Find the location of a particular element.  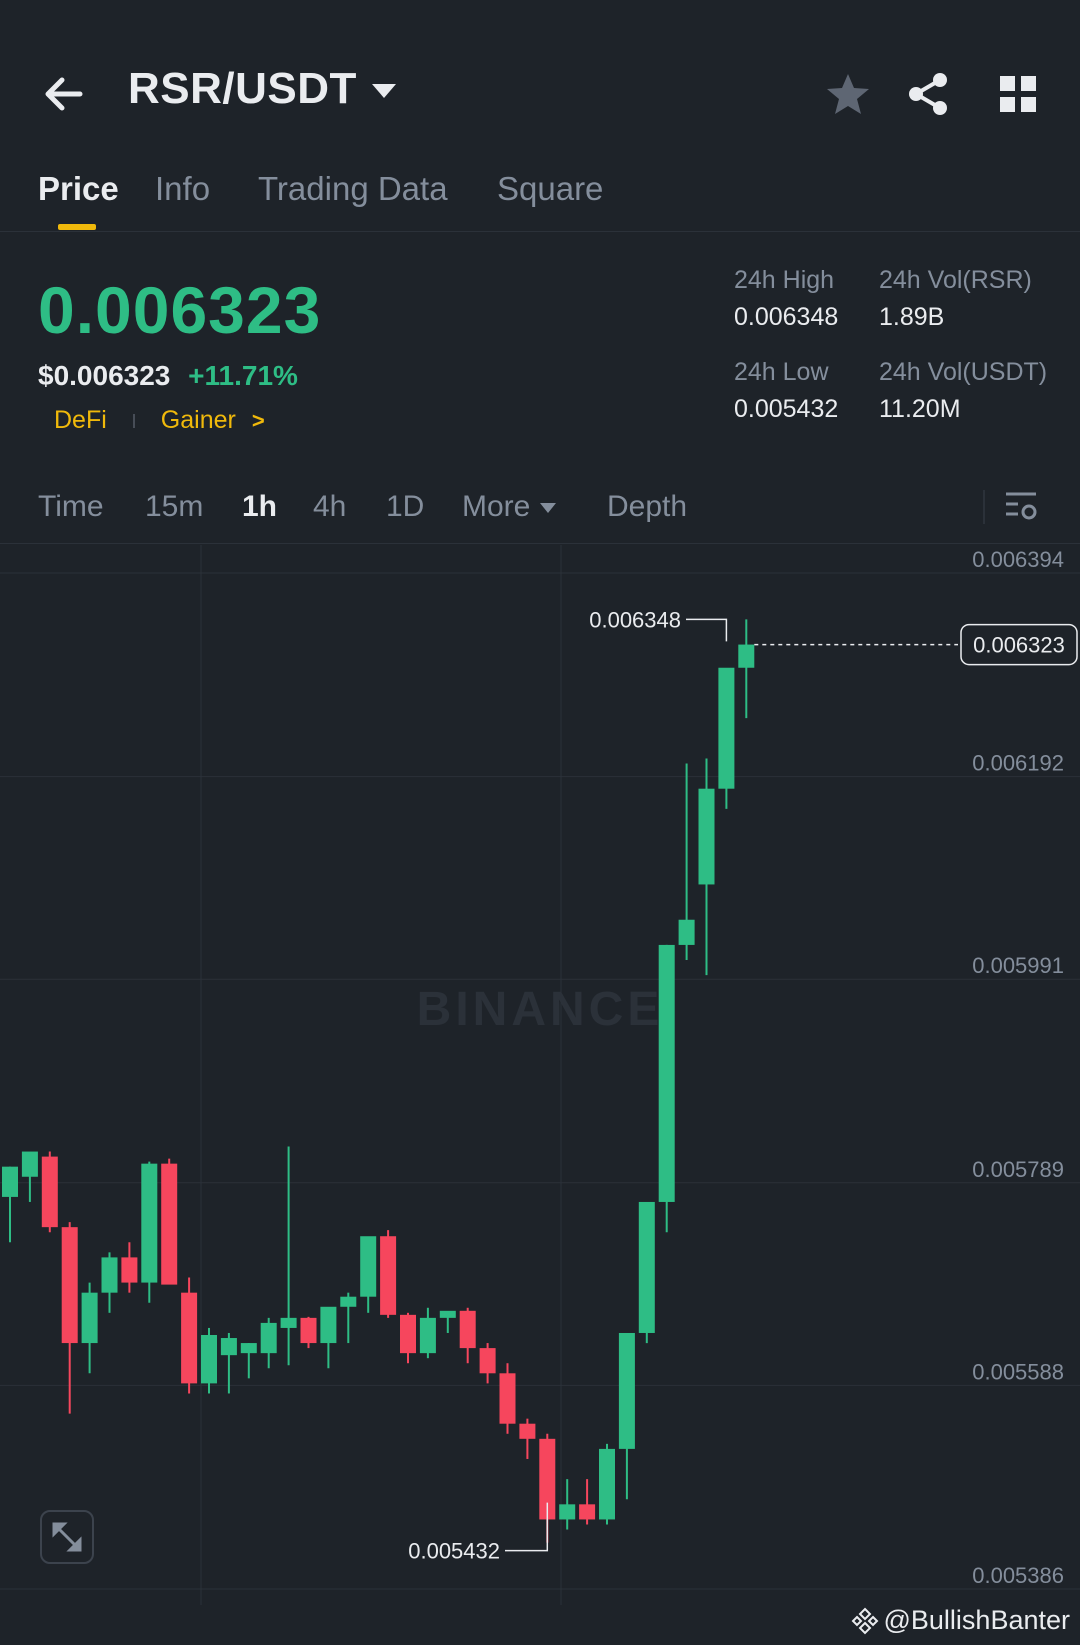

high-marker-line is located at coordinates (707, 630).